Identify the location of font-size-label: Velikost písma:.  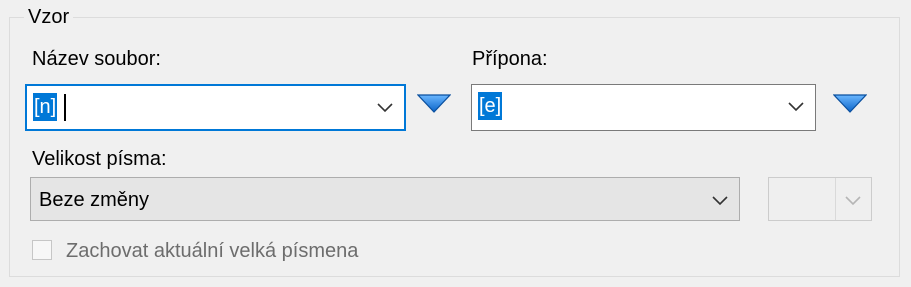
(99, 159).